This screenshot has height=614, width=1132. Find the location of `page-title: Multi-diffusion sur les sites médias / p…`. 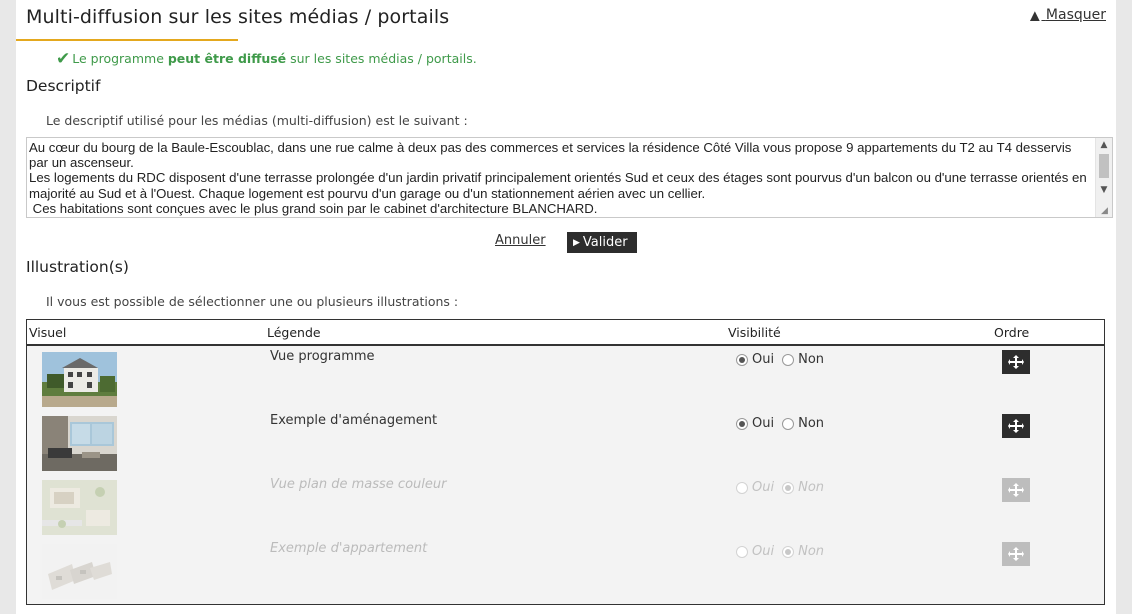

page-title: Multi-diffusion sur les sites médias / p… is located at coordinates (238, 17).